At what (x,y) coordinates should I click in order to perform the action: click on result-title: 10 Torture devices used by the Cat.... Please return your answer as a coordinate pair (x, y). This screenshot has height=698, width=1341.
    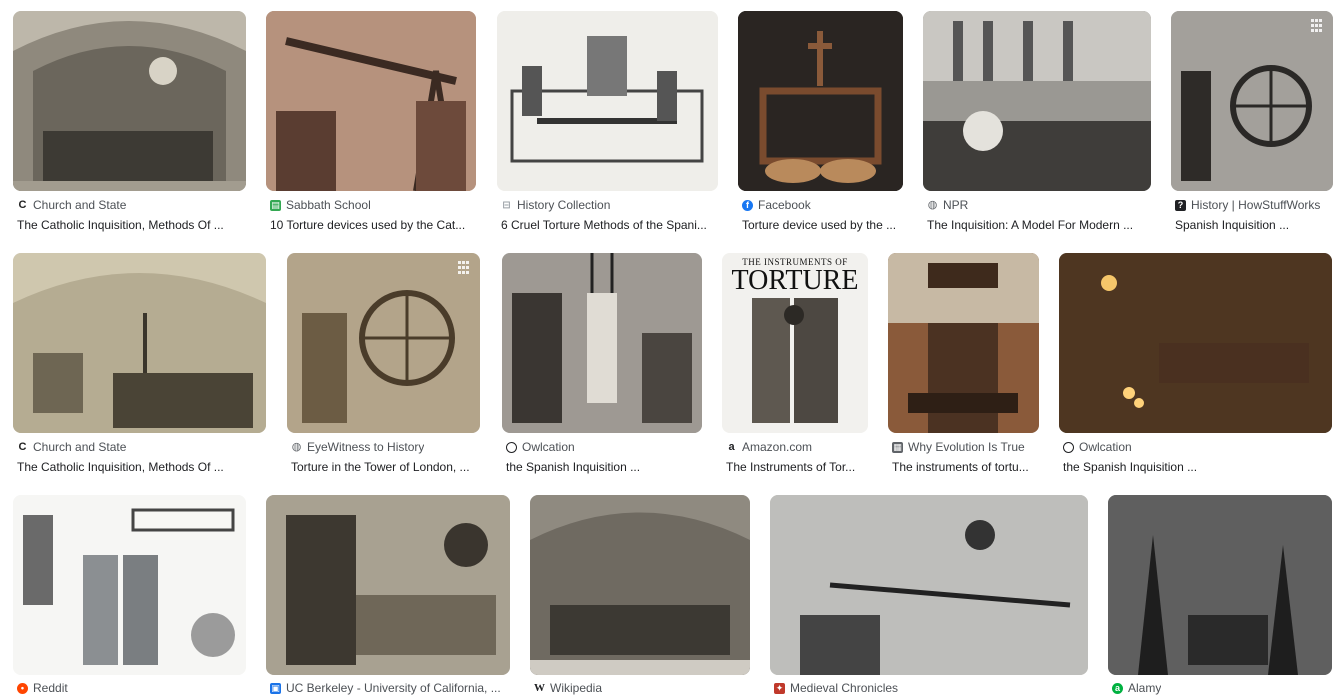
    Looking at the image, I should click on (373, 225).